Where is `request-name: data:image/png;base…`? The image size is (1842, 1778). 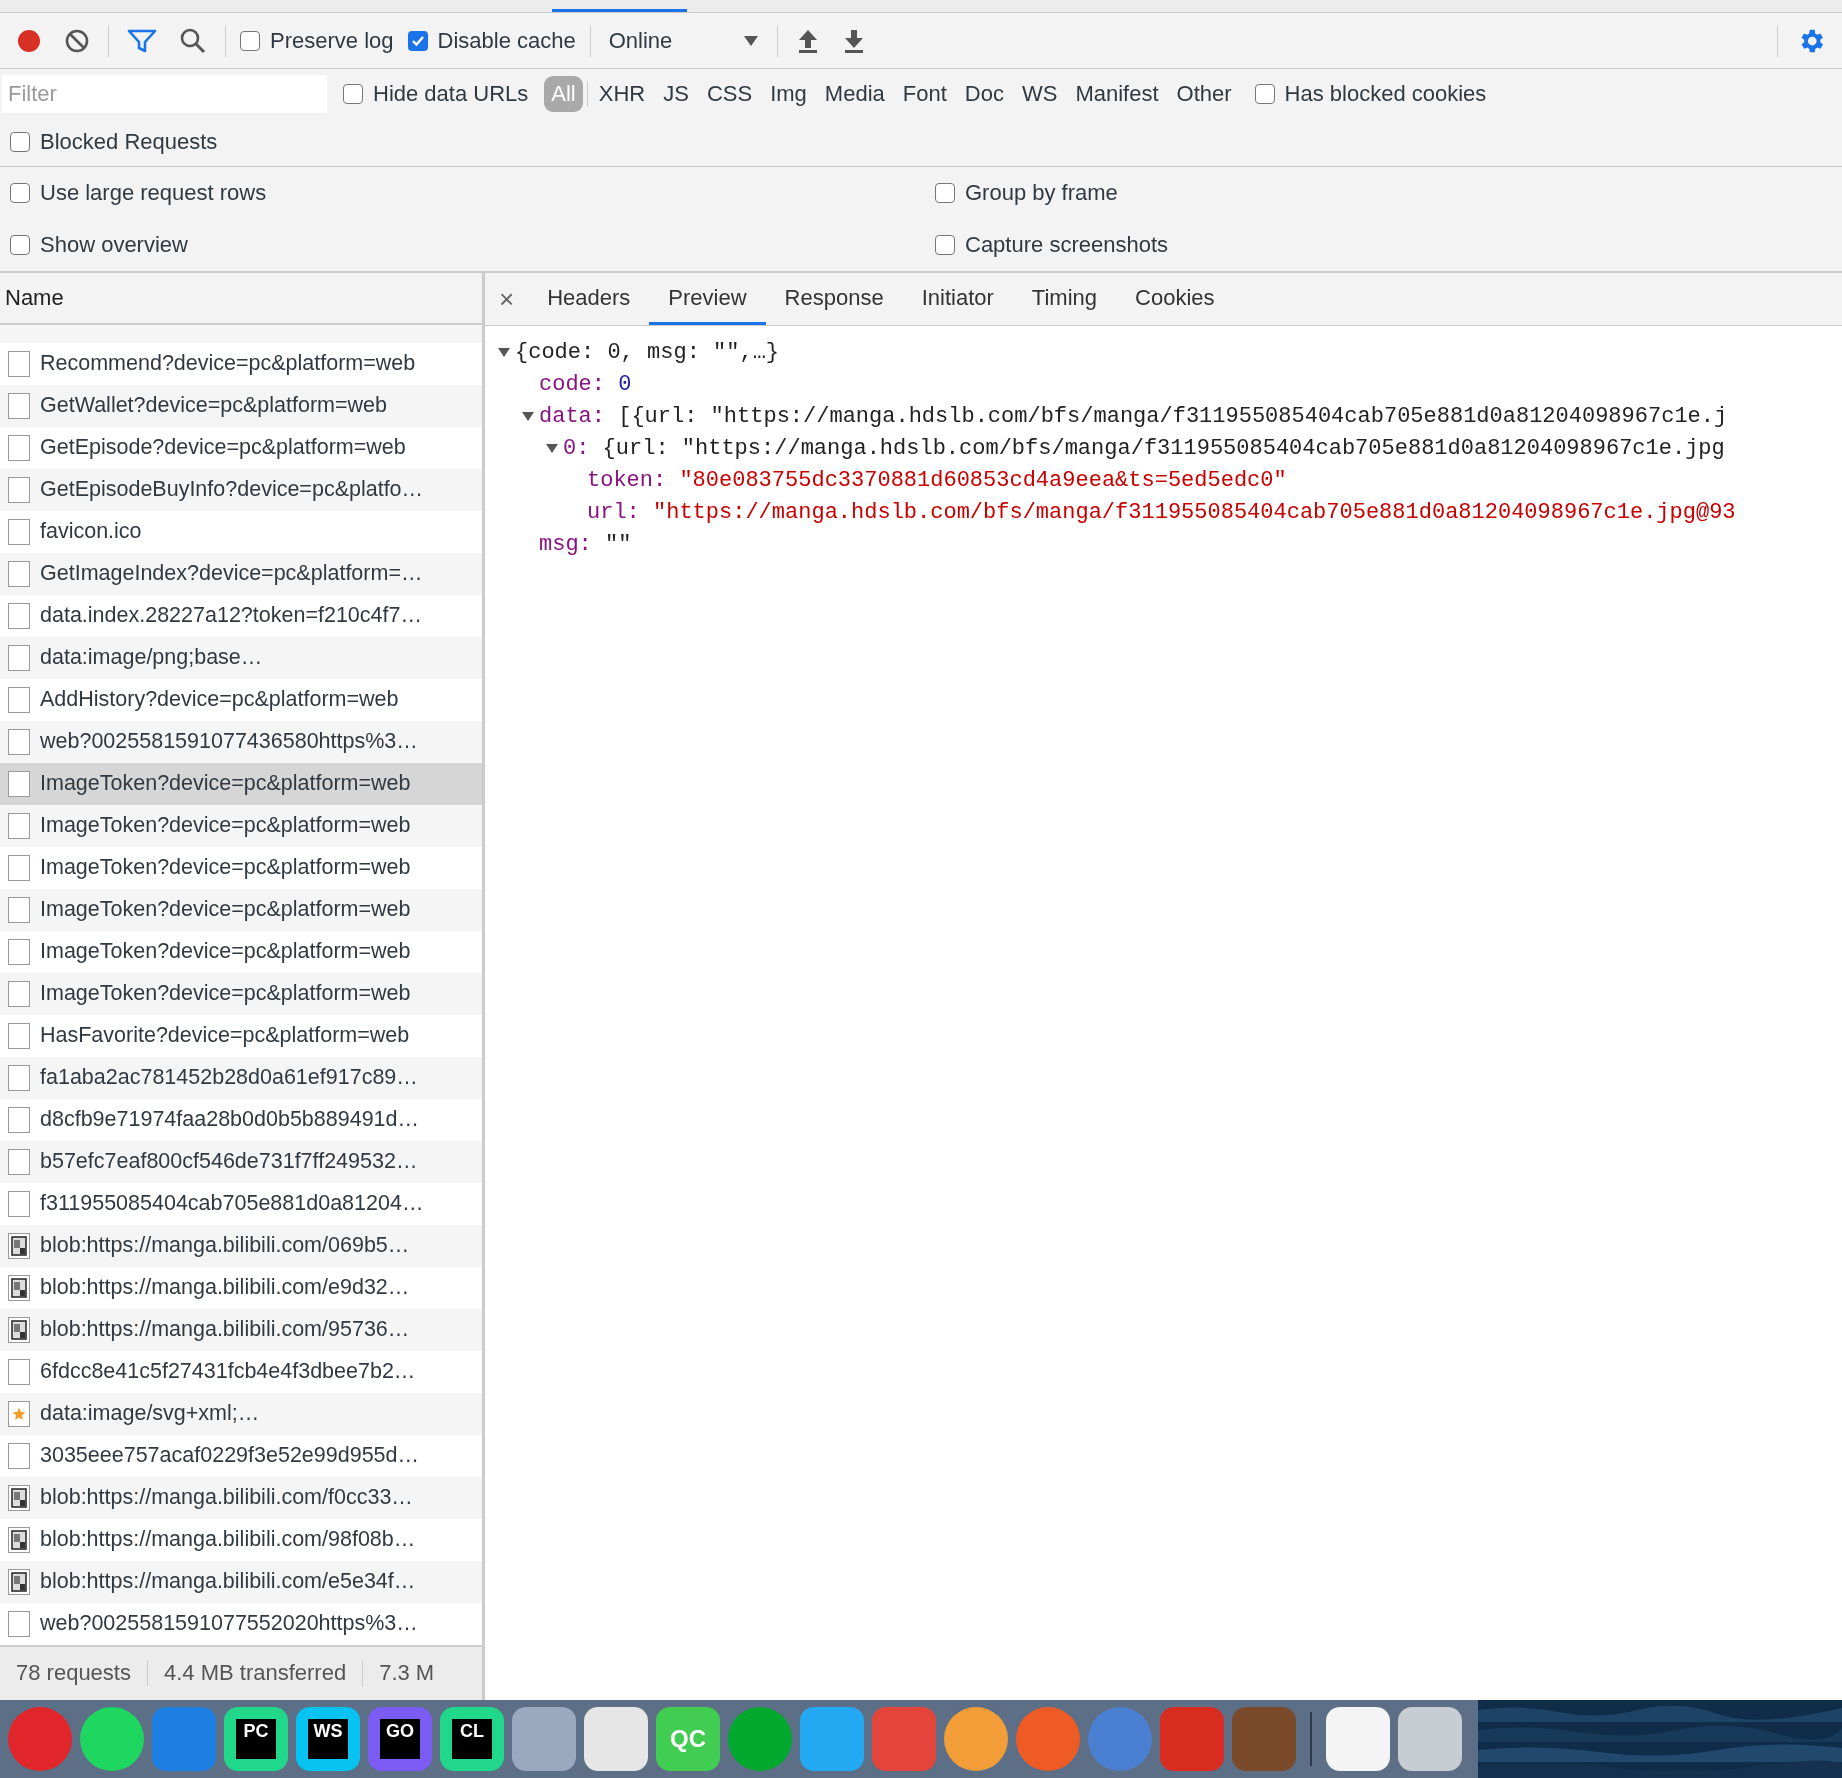 request-name: data:image/png;base… is located at coordinates (151, 658).